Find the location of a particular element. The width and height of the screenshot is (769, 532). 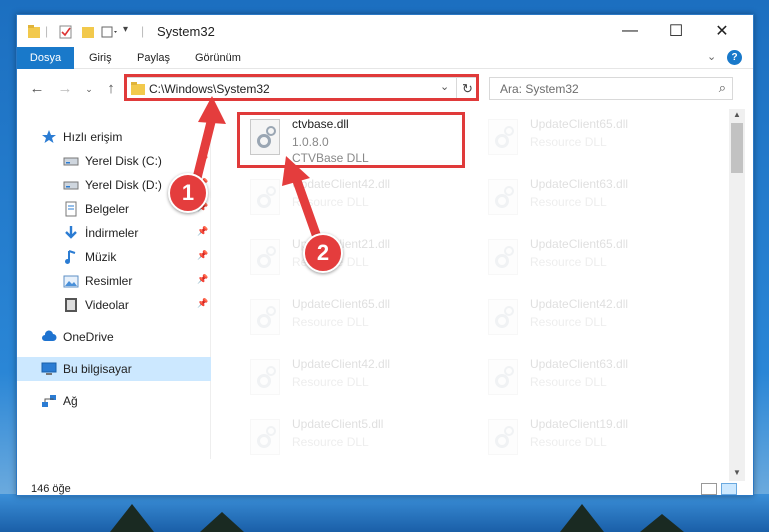

help-icon: ? is located at coordinates (734, 57).